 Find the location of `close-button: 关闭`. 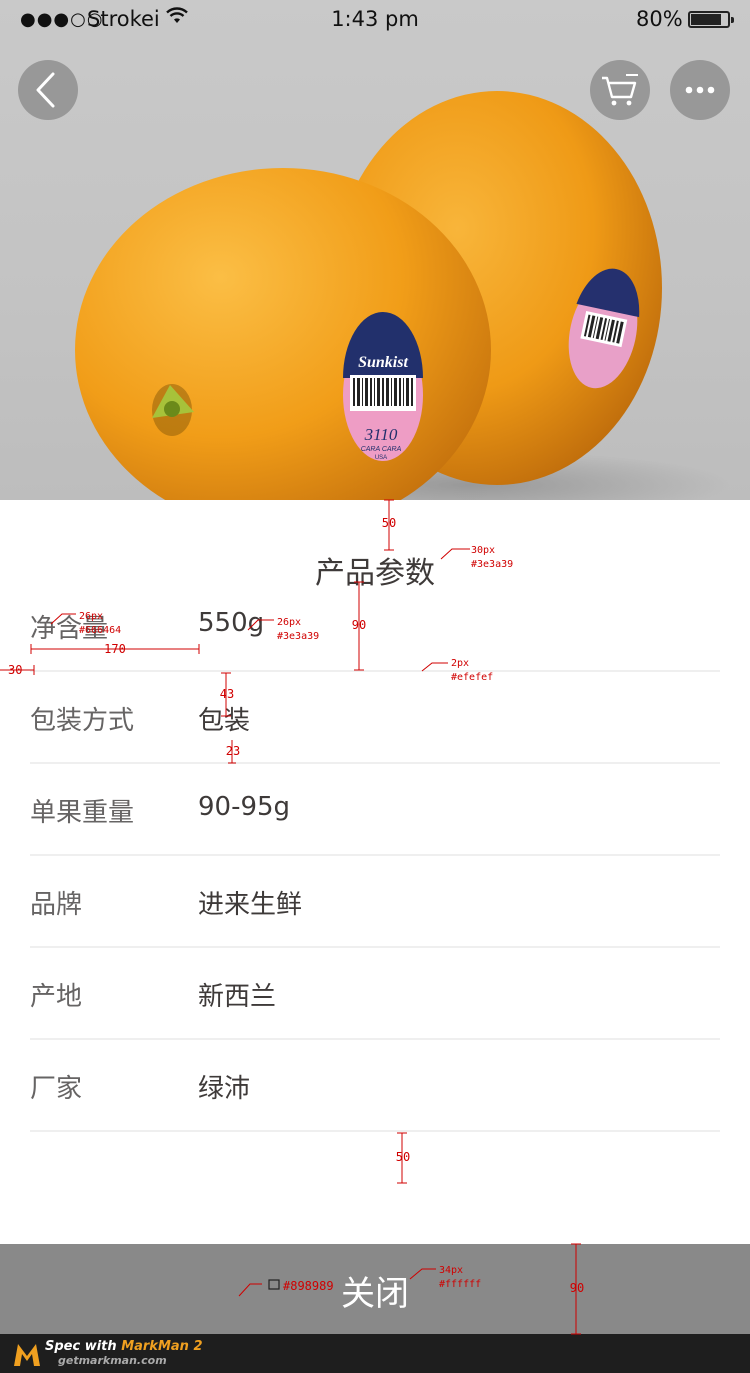

close-button: 关闭 is located at coordinates (375, 1289).